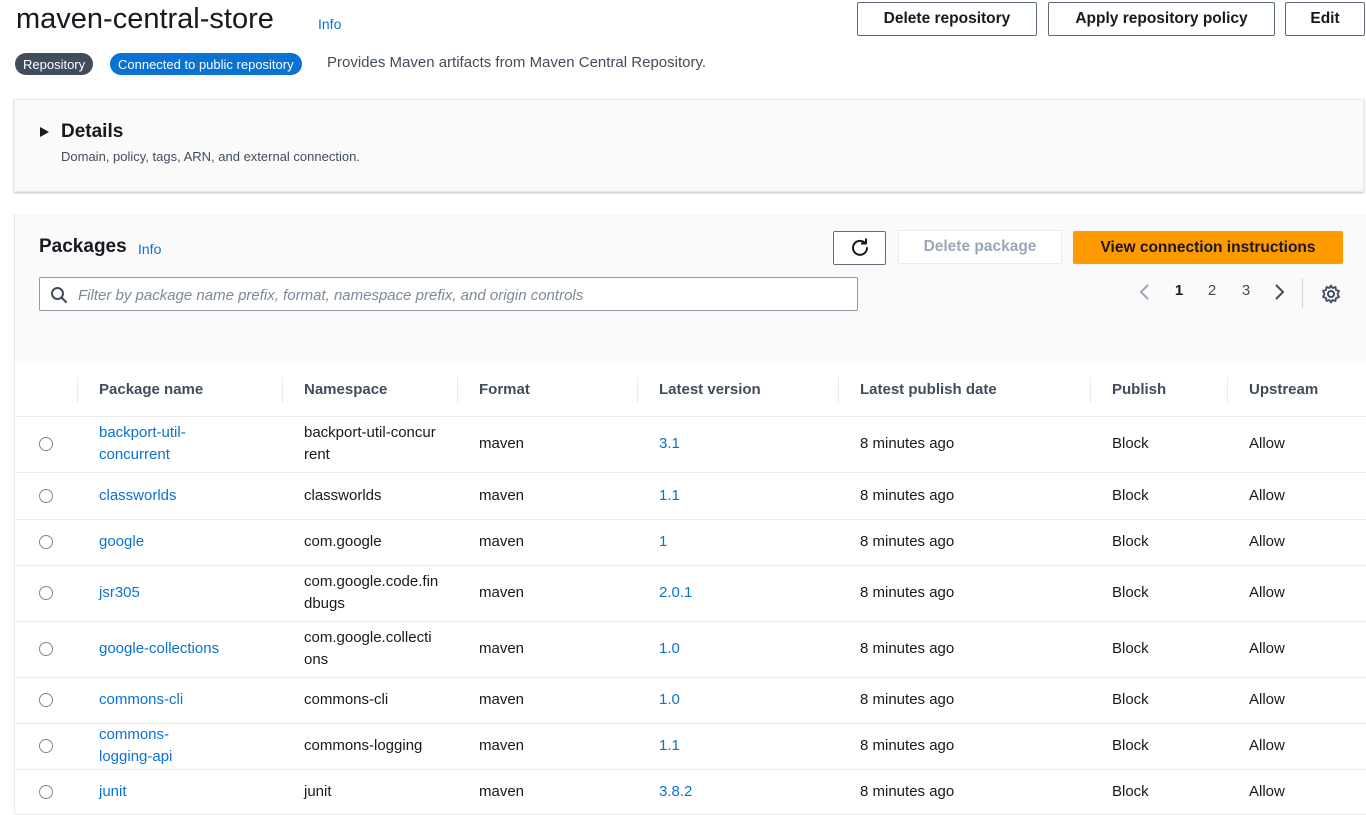  Describe the element at coordinates (92, 132) in the screenshot. I see `details-title: Details` at that location.